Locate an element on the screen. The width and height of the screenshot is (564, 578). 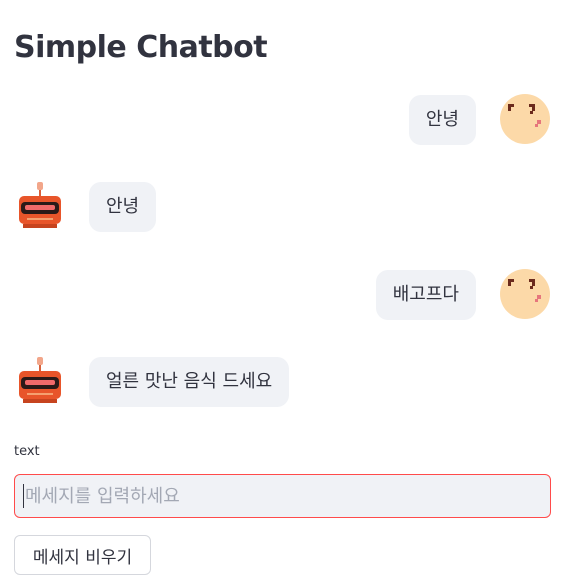
message-bubble: 얼른 맛난 음식 드세요 is located at coordinates (189, 382).